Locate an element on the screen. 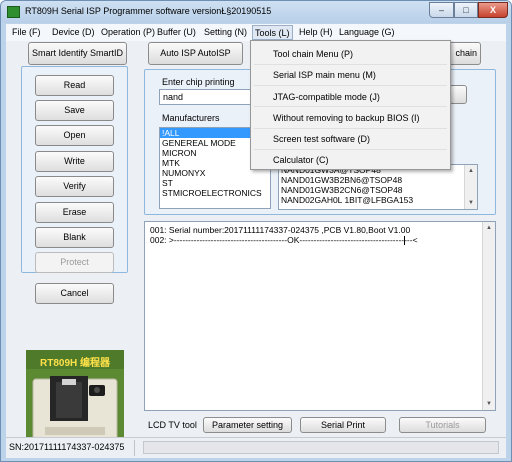 The image size is (512, 462). log-scrollbar: ▲ ▼ is located at coordinates (488, 316).